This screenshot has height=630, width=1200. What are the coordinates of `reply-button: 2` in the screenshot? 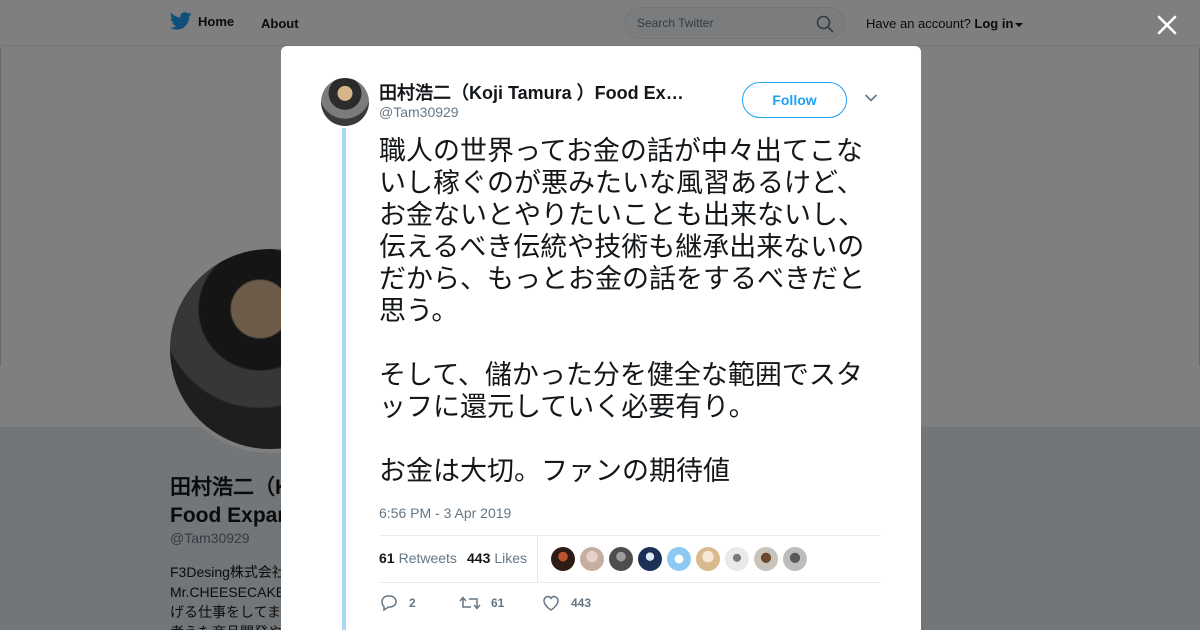 It's located at (397, 603).